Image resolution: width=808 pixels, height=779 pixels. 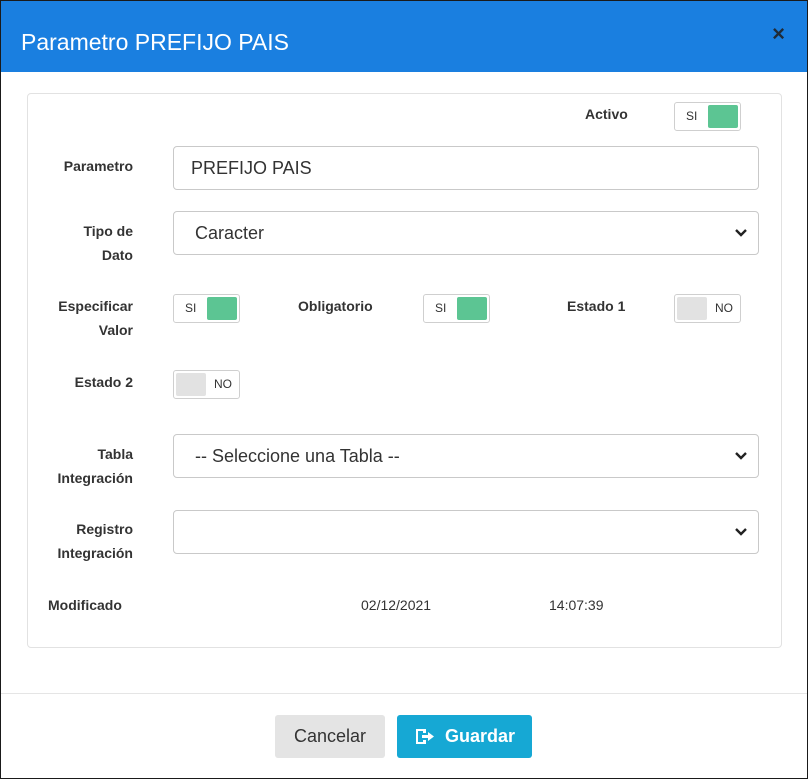 I want to click on save-arrow-icon, so click(x=425, y=736).